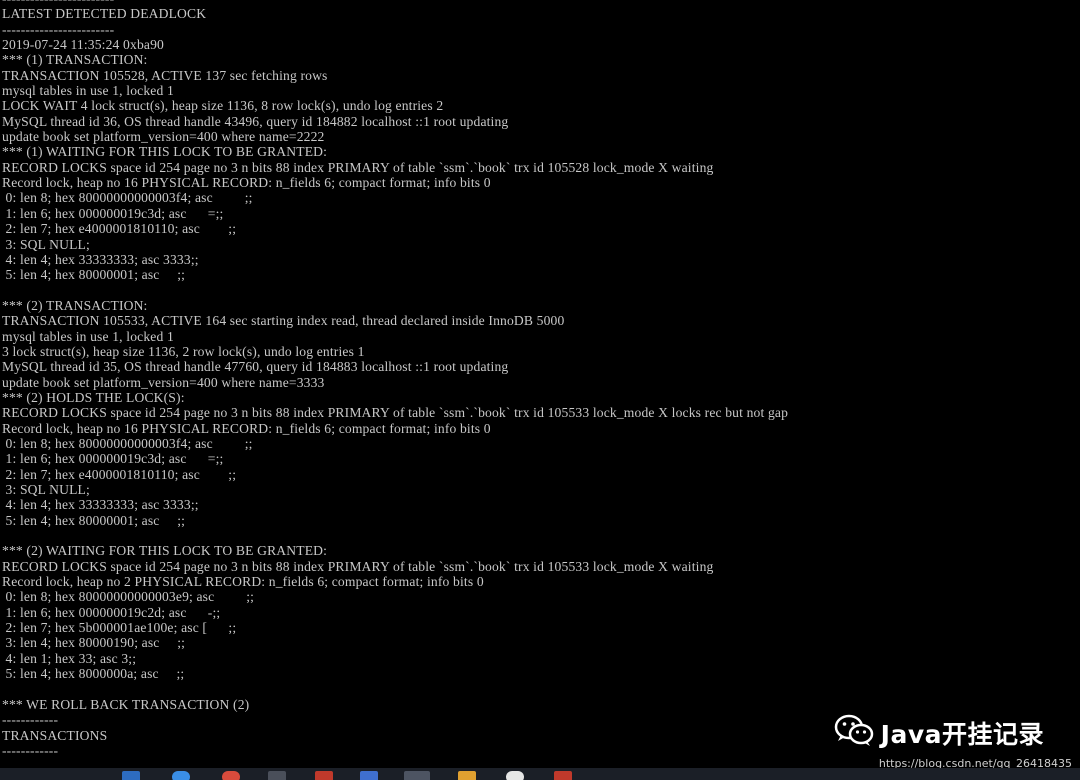  Describe the element at coordinates (104, 14) in the screenshot. I see `terminal-line: LATEST DETECTED DEADLOCK` at that location.